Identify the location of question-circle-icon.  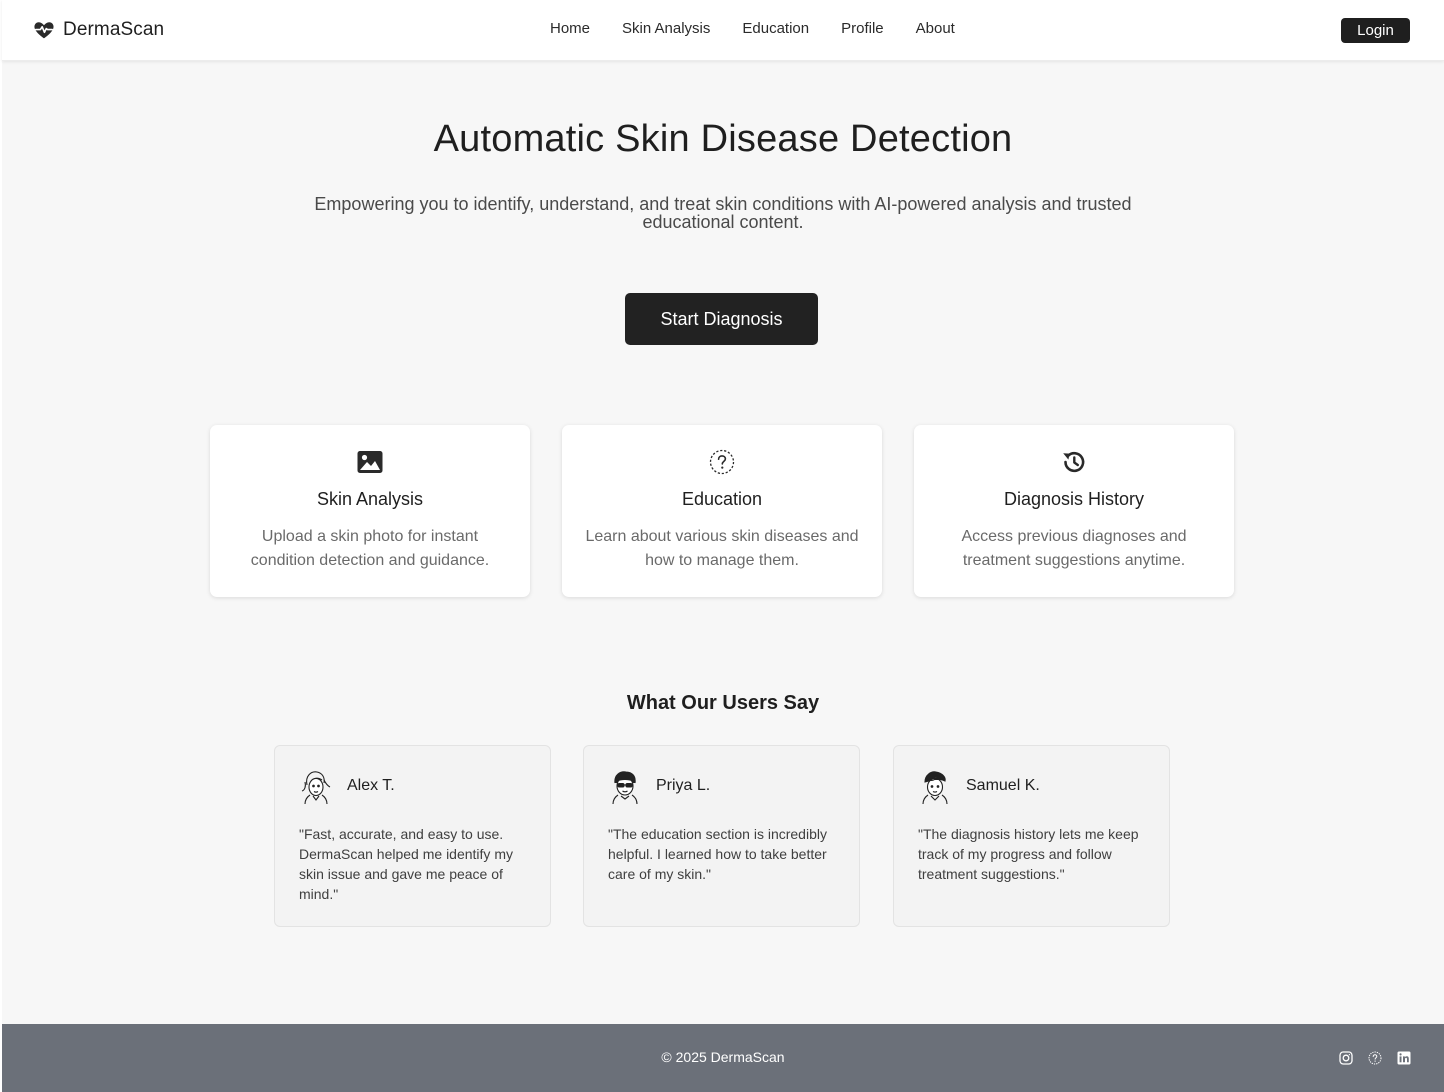
(722, 462).